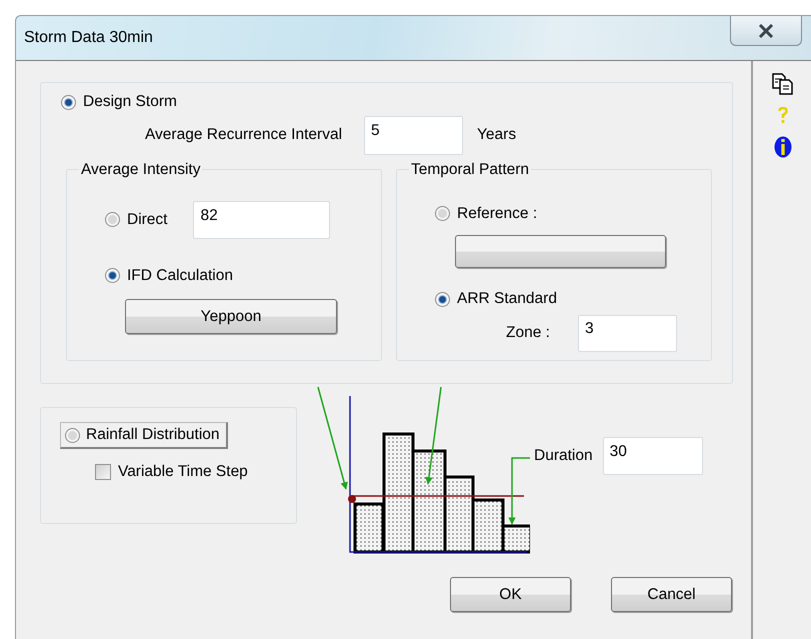  Describe the element at coordinates (496, 135) in the screenshot. I see `years-label: Years` at that location.